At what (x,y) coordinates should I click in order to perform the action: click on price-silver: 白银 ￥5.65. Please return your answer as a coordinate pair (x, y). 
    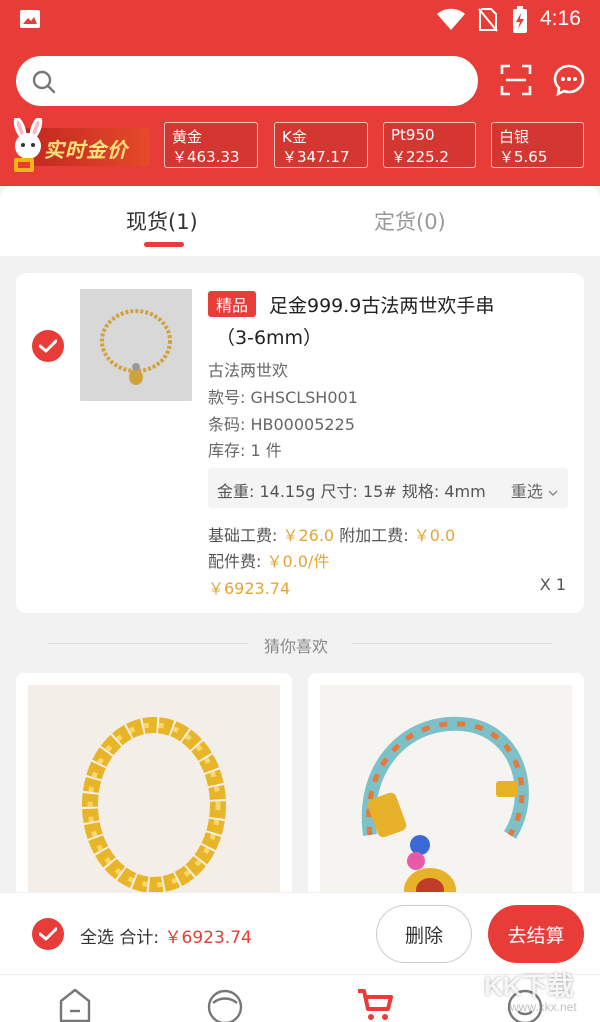
    Looking at the image, I should click on (537, 145).